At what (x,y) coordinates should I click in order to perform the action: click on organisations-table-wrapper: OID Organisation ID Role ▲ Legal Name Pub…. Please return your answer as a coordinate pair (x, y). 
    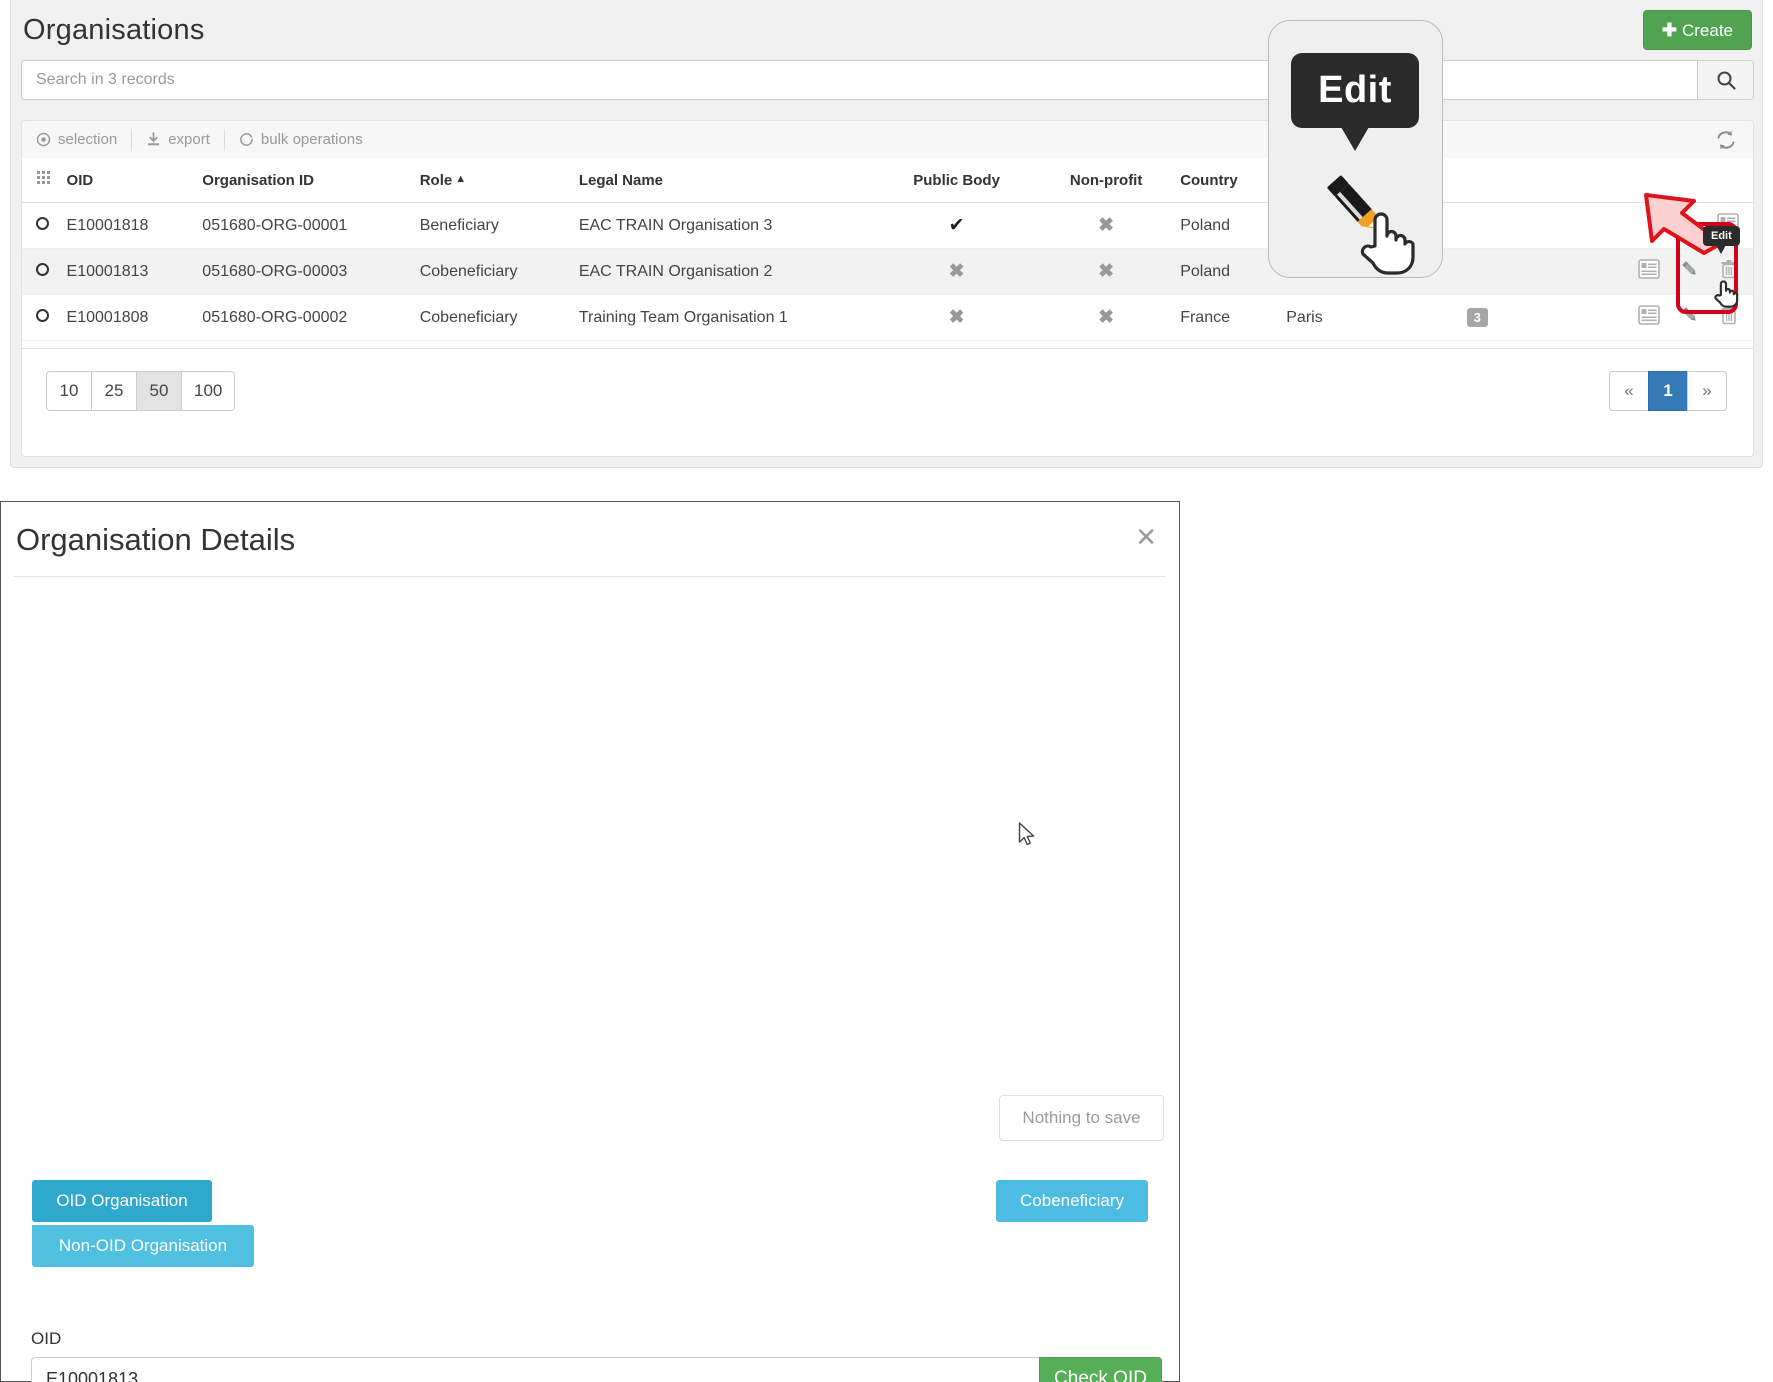
    Looking at the image, I should click on (887, 253).